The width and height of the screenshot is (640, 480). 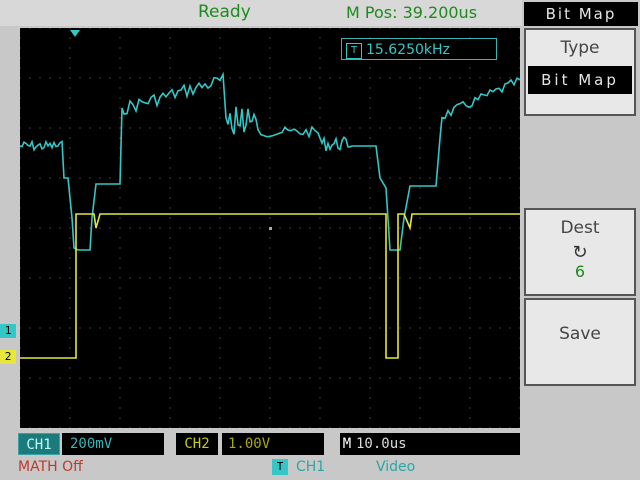 What do you see at coordinates (396, 467) in the screenshot?
I see `trigger-mode: Video` at bounding box center [396, 467].